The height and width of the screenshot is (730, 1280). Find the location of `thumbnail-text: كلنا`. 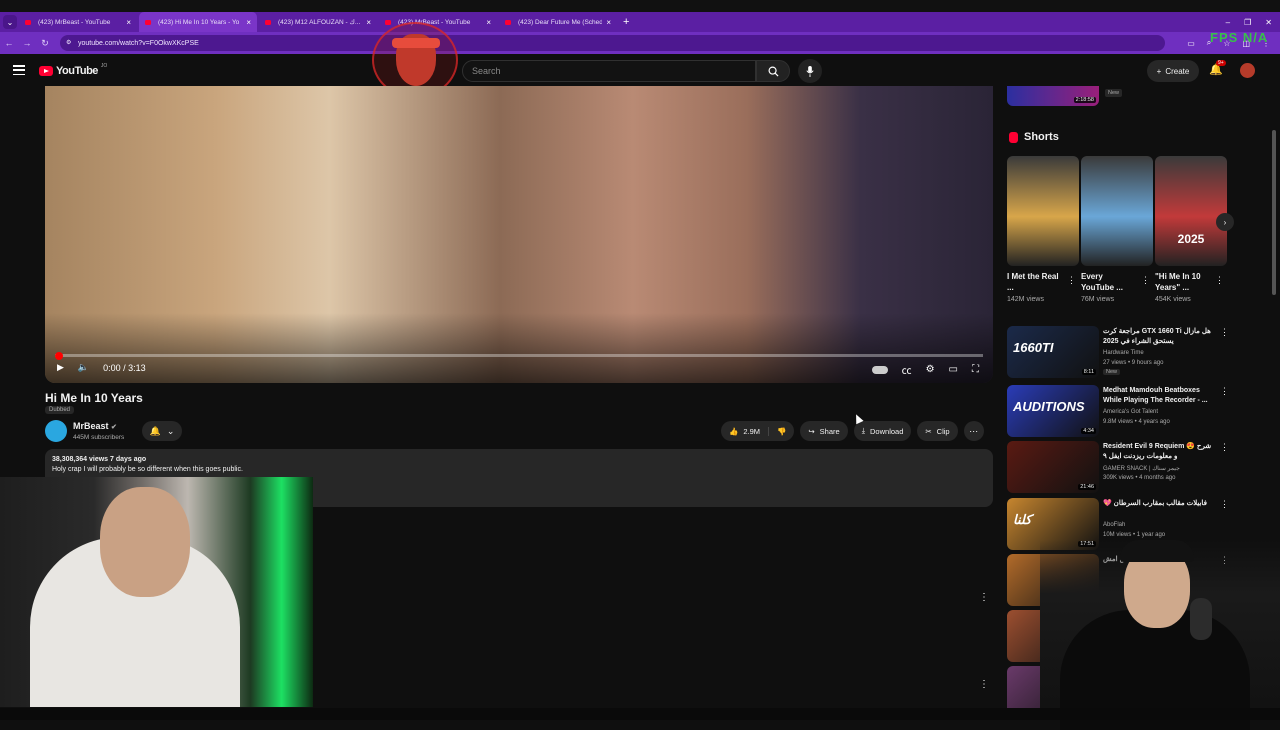

thumbnail-text: كلنا is located at coordinates (1022, 519).